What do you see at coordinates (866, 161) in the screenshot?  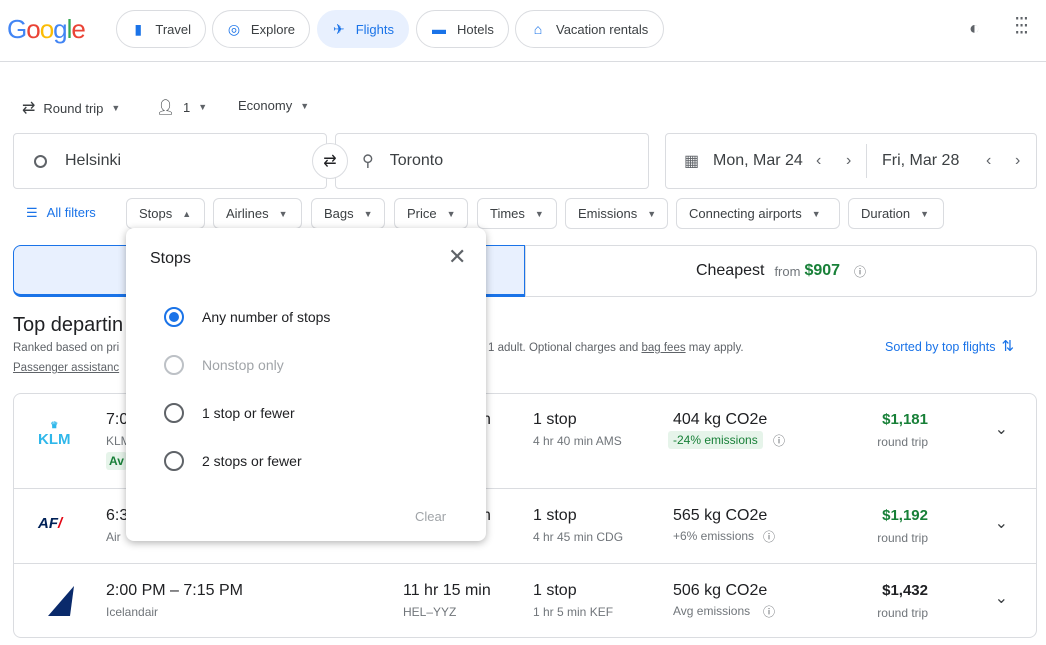 I see `divider` at bounding box center [866, 161].